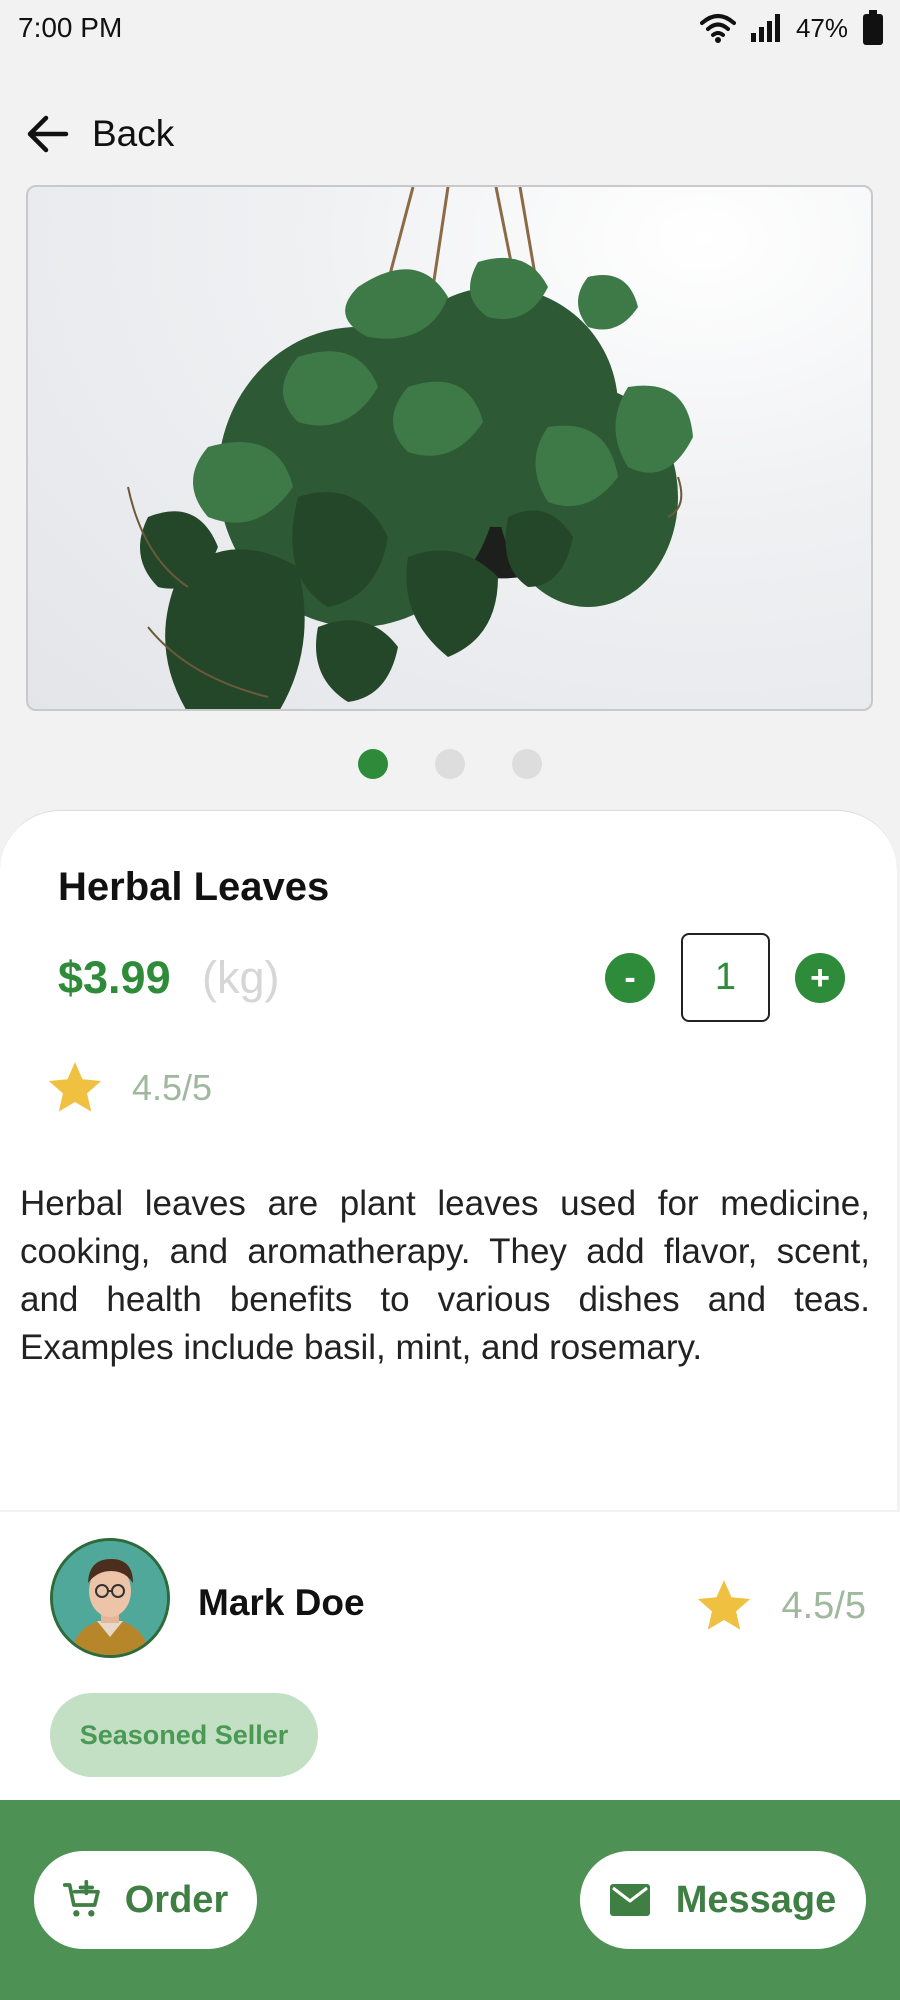  What do you see at coordinates (823, 1605) in the screenshot?
I see `seller-rating-value: 4.5/5` at bounding box center [823, 1605].